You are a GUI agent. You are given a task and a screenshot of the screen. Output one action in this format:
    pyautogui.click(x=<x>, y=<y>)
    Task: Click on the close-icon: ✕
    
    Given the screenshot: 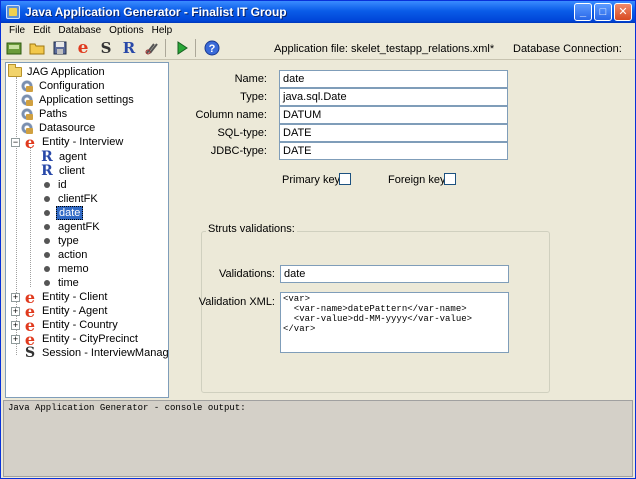 What is the action you would take?
    pyautogui.click(x=623, y=11)
    